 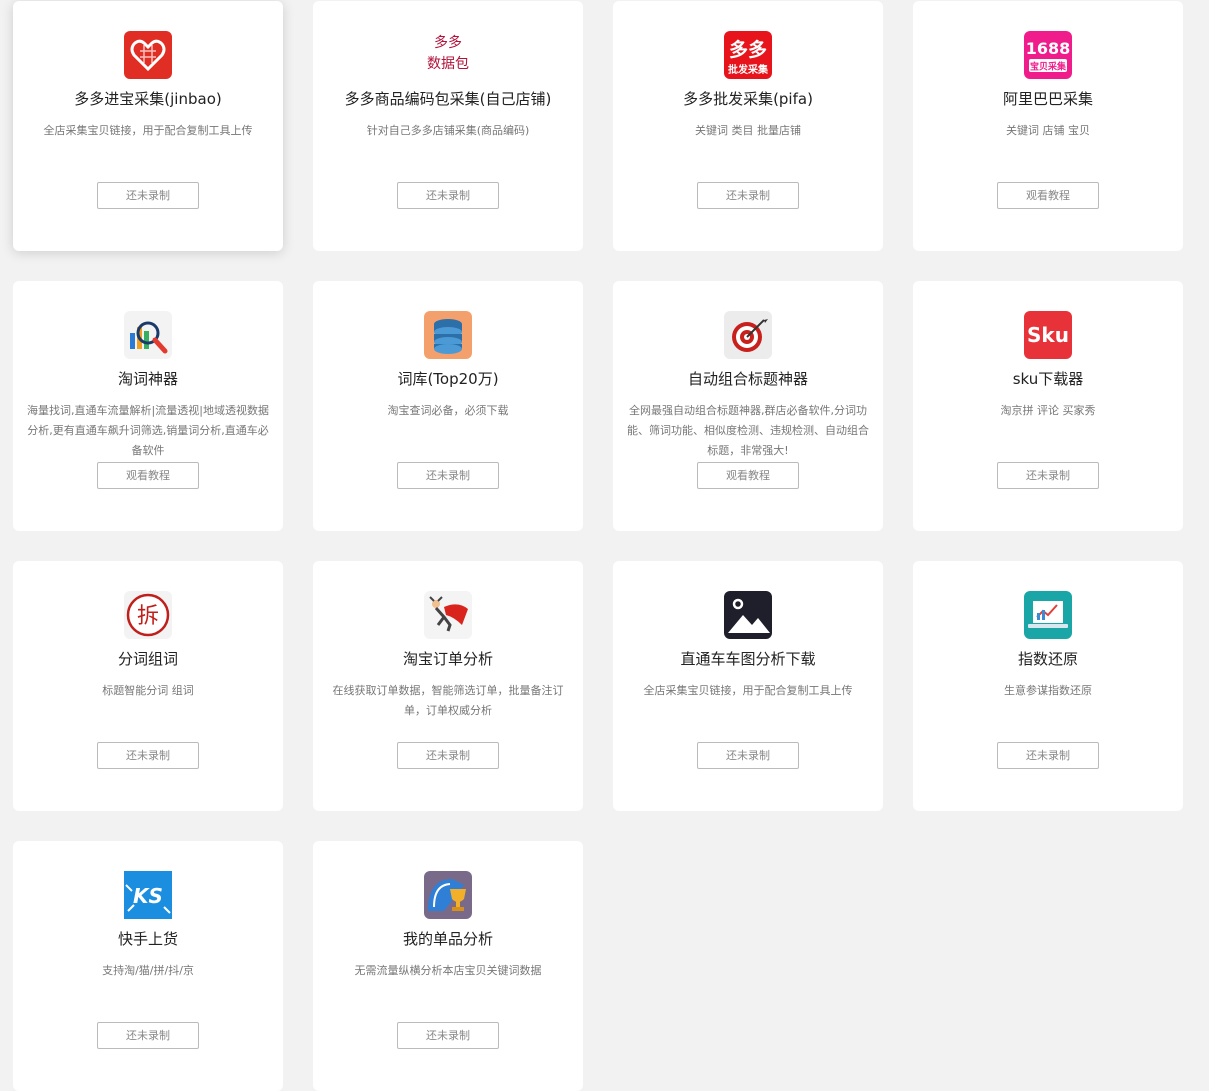 I want to click on ali-1688-icon: 1688 宝贝采集, so click(x=1048, y=55).